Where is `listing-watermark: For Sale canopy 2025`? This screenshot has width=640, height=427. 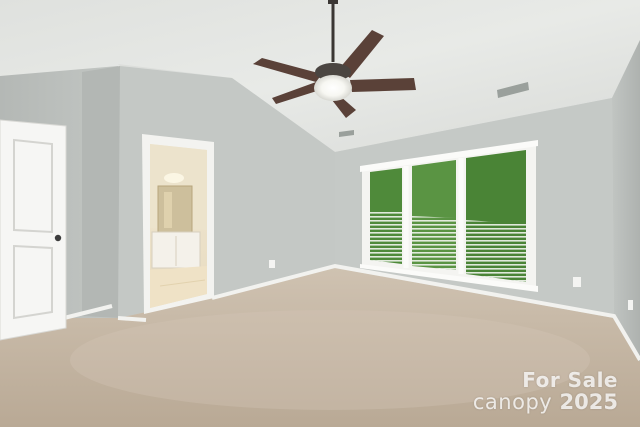
listing-watermark: For Sale canopy 2025 is located at coordinates (528, 390).